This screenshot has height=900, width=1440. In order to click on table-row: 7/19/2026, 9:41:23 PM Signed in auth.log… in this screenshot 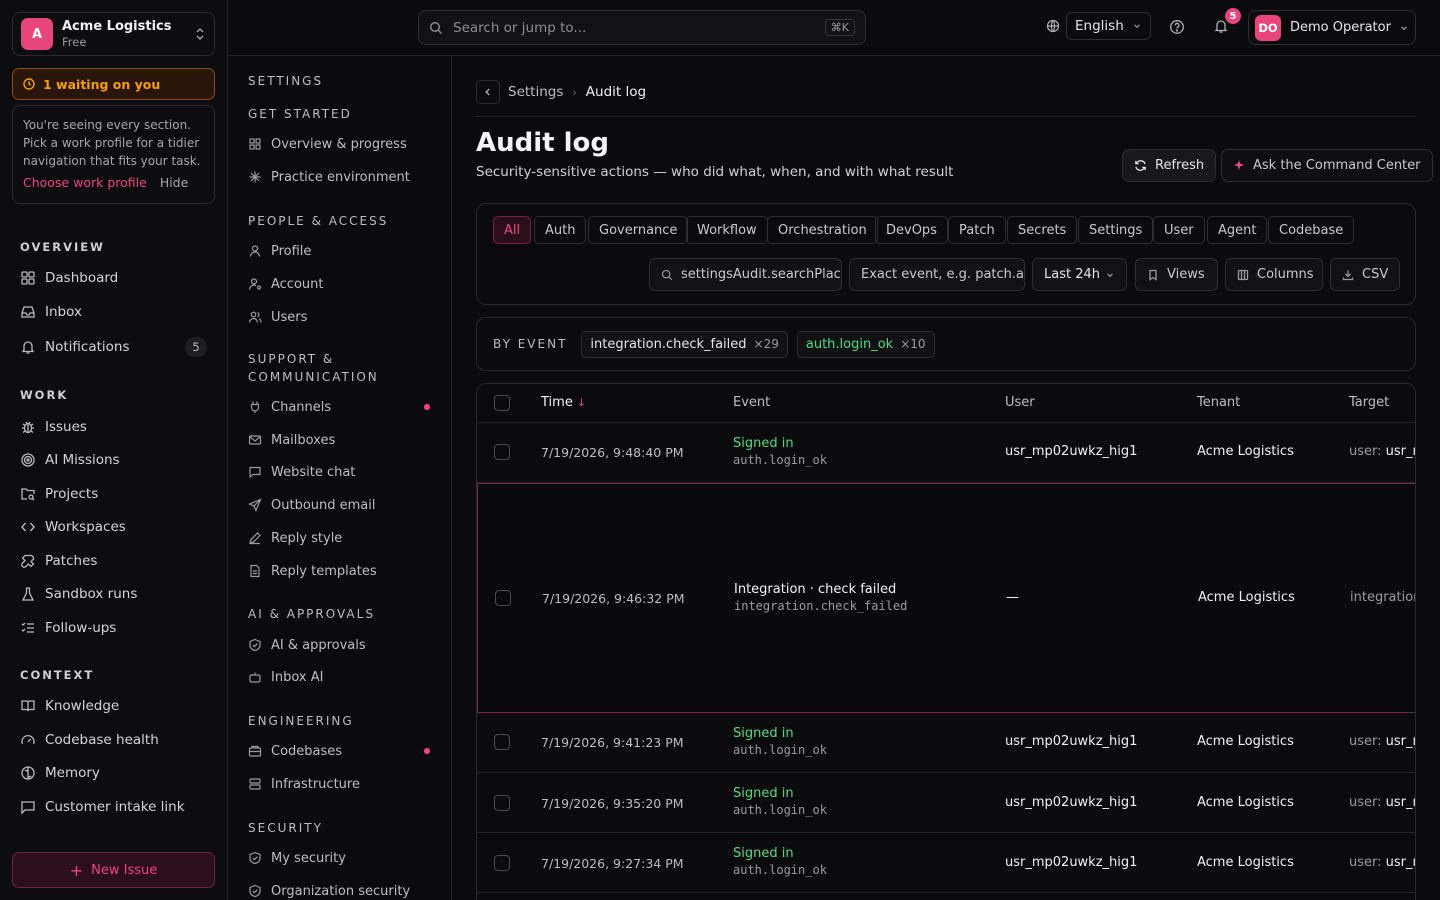, I will do `click(946, 743)`.